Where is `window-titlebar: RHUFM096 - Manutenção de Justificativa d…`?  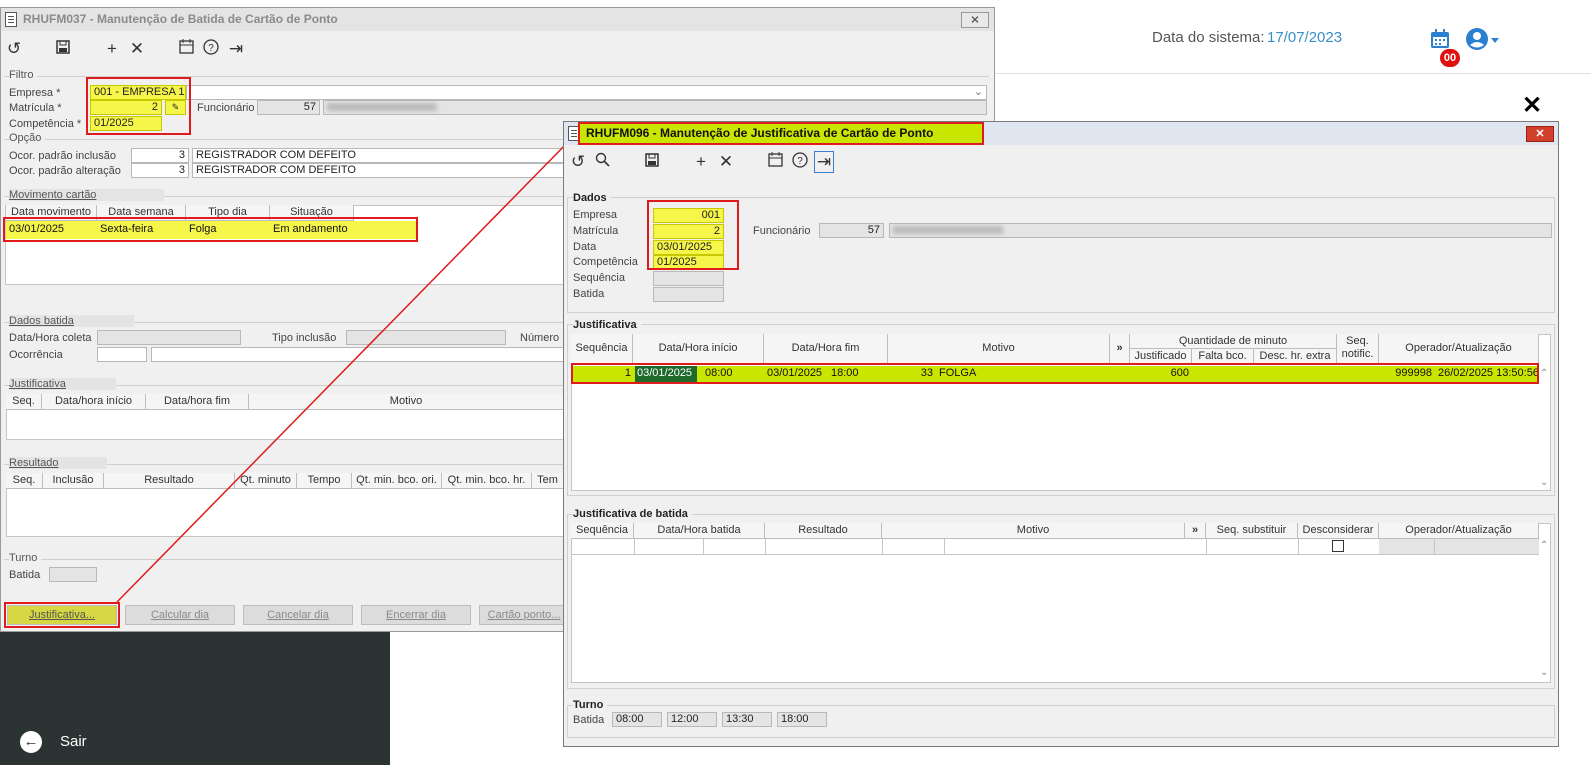 window-titlebar: RHUFM096 - Manutenção de Justificativa d… is located at coordinates (1061, 133).